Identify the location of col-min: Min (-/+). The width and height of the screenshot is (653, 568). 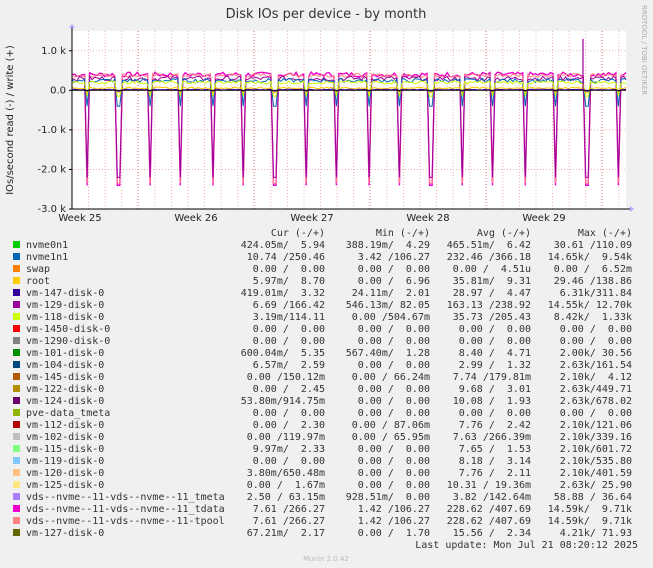
(403, 233).